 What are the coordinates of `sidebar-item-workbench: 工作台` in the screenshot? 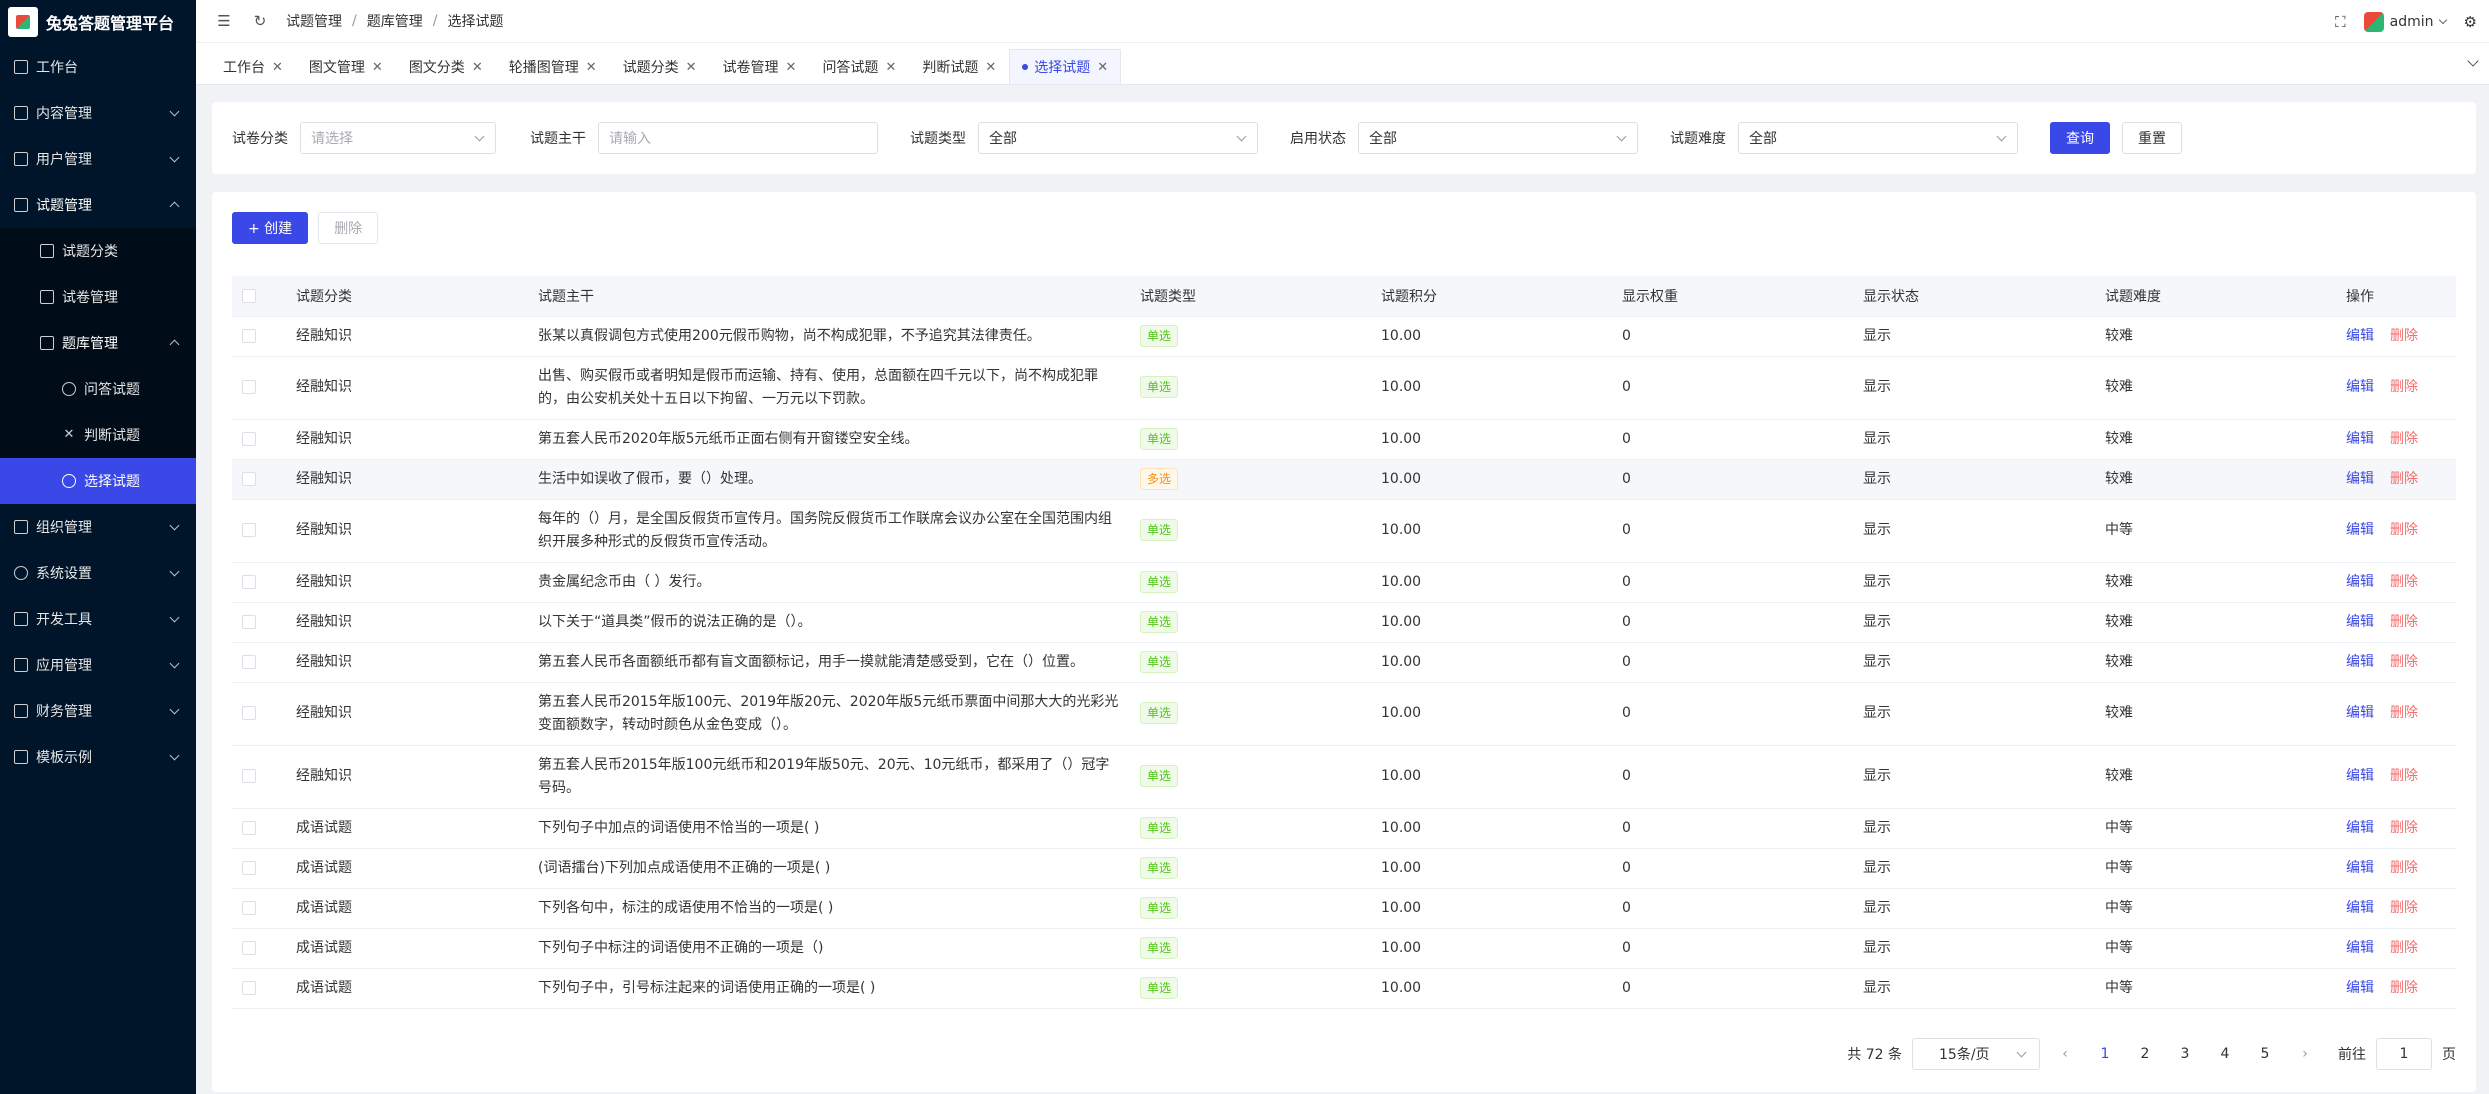 It's located at (98, 67).